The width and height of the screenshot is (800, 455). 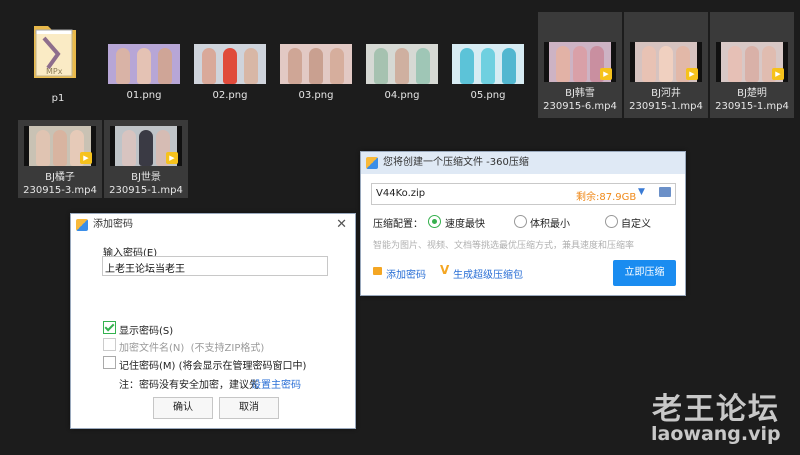 I want to click on free-space-label: 剩余:87.9GB, so click(x=606, y=197).